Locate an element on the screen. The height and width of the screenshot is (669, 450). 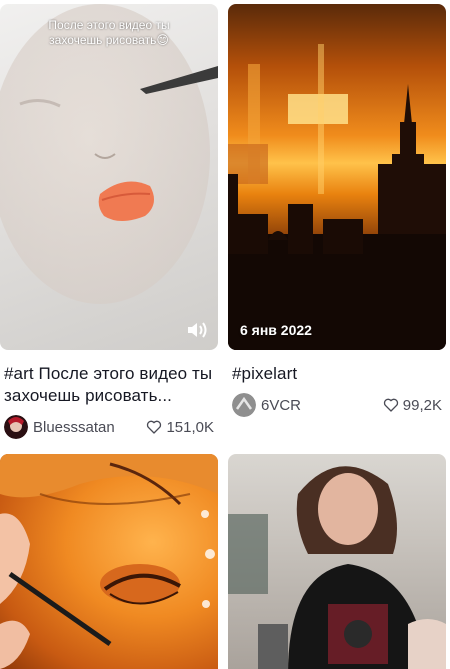
author: Bluesssatan is located at coordinates (59, 427).